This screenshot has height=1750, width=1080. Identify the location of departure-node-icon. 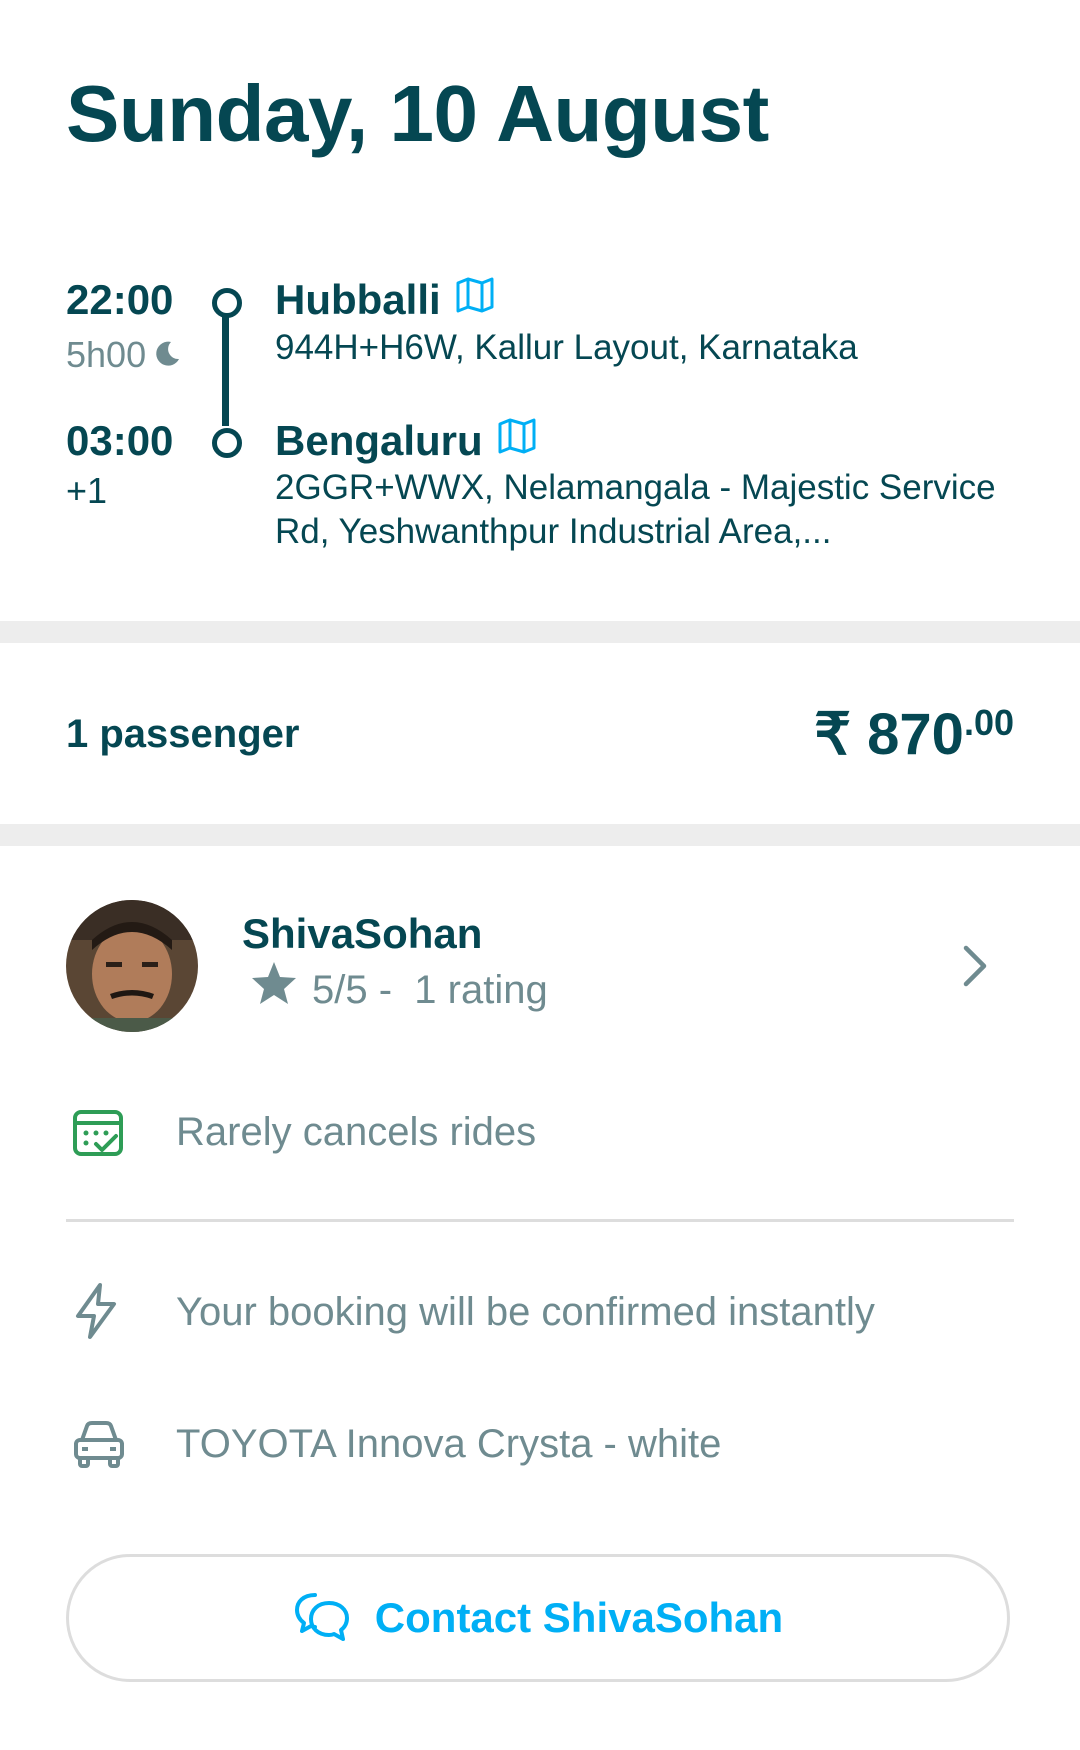
(227, 303).